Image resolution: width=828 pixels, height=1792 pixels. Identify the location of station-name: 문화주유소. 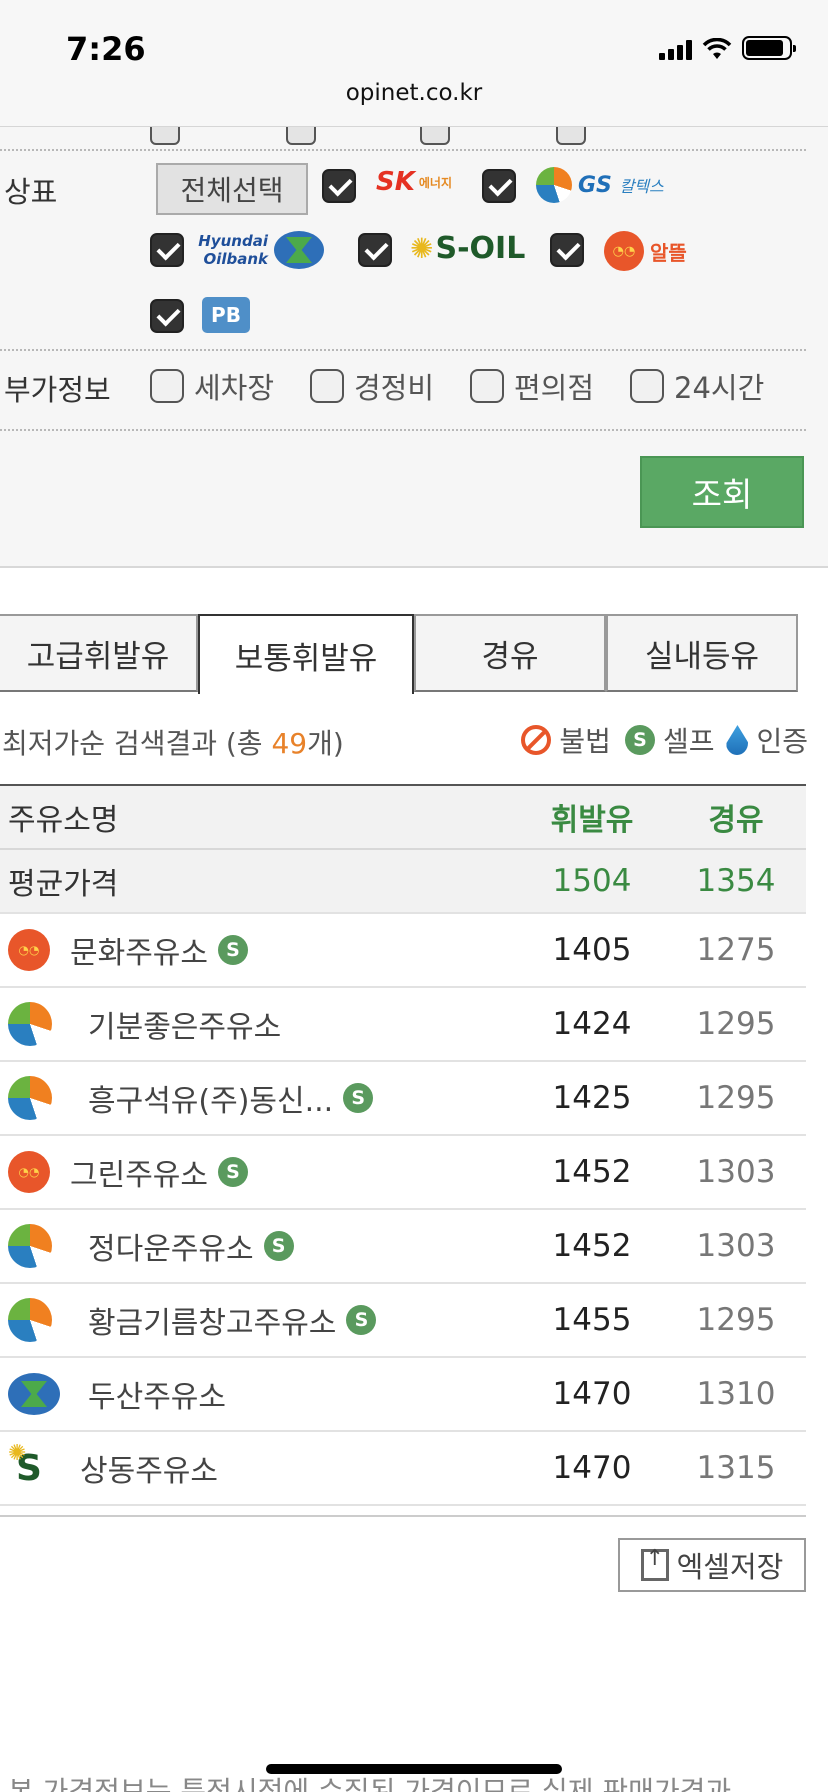
(139, 950).